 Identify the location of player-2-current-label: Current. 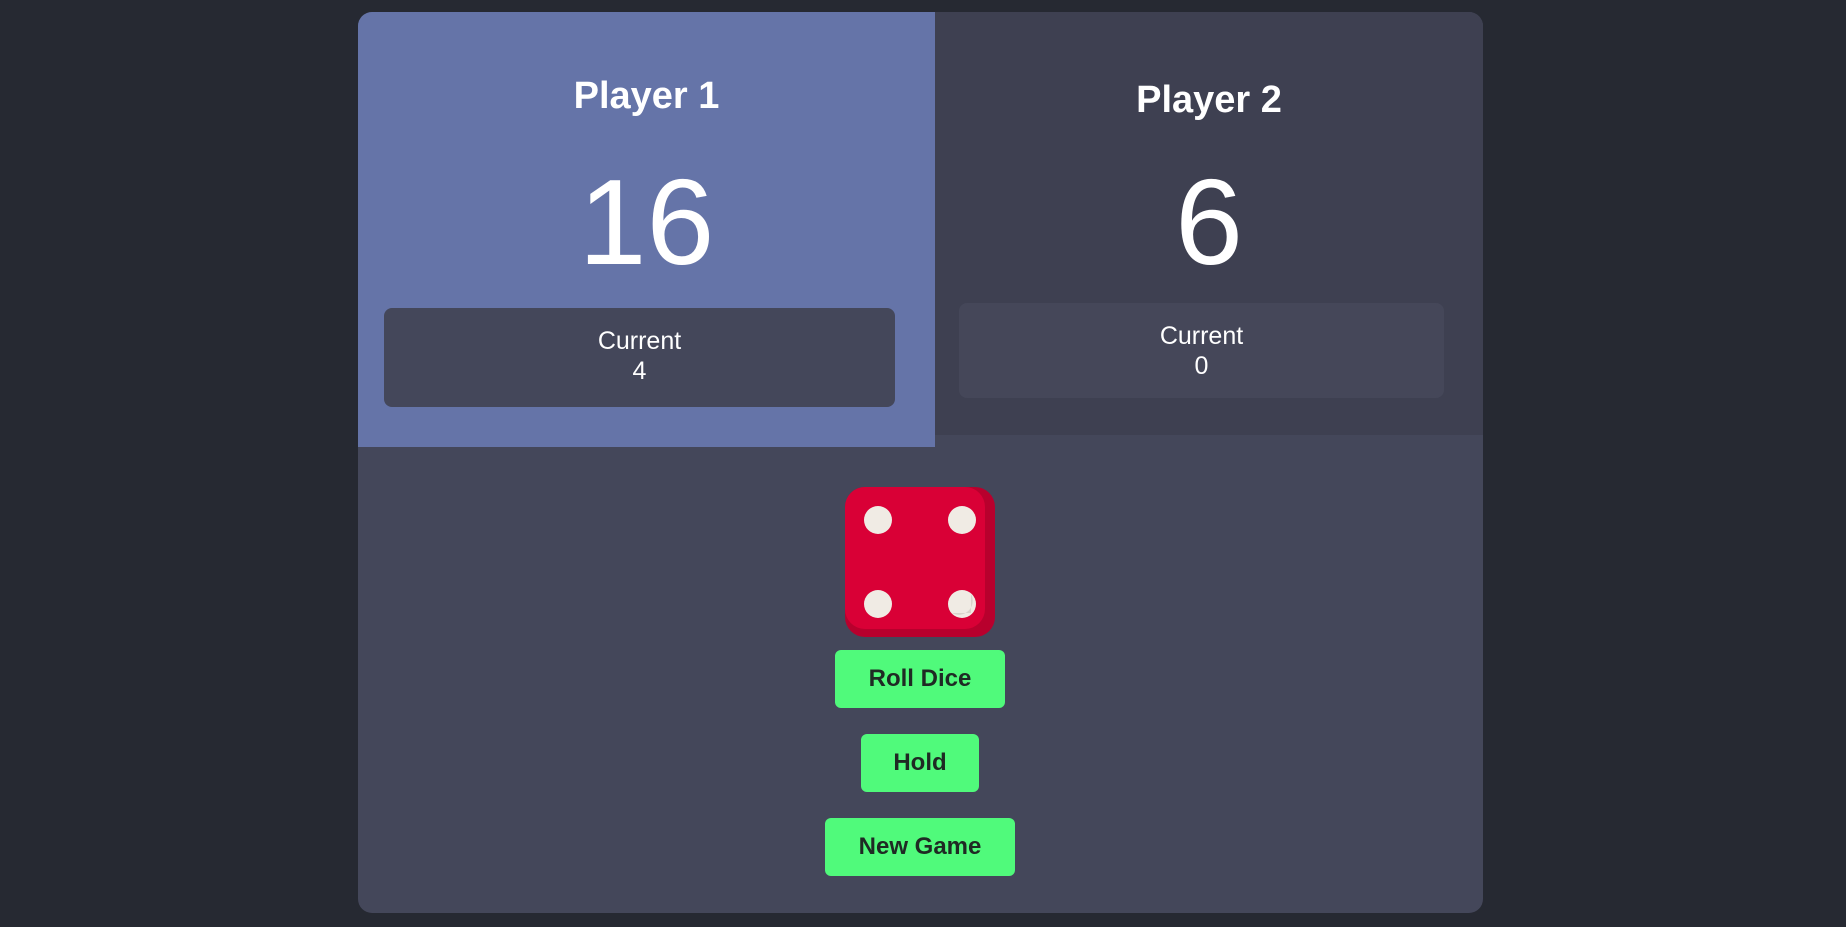
(1201, 336).